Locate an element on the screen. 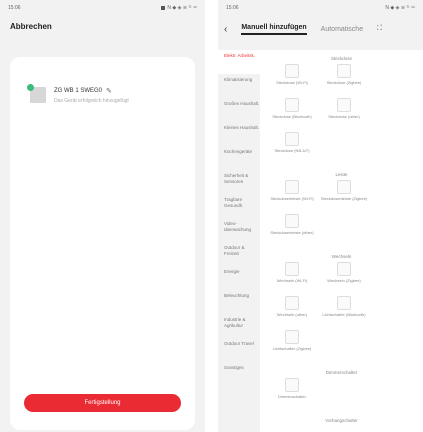 This screenshot has height=432, width=423. sidebar-item: Beleuchtung is located at coordinates (239, 302).